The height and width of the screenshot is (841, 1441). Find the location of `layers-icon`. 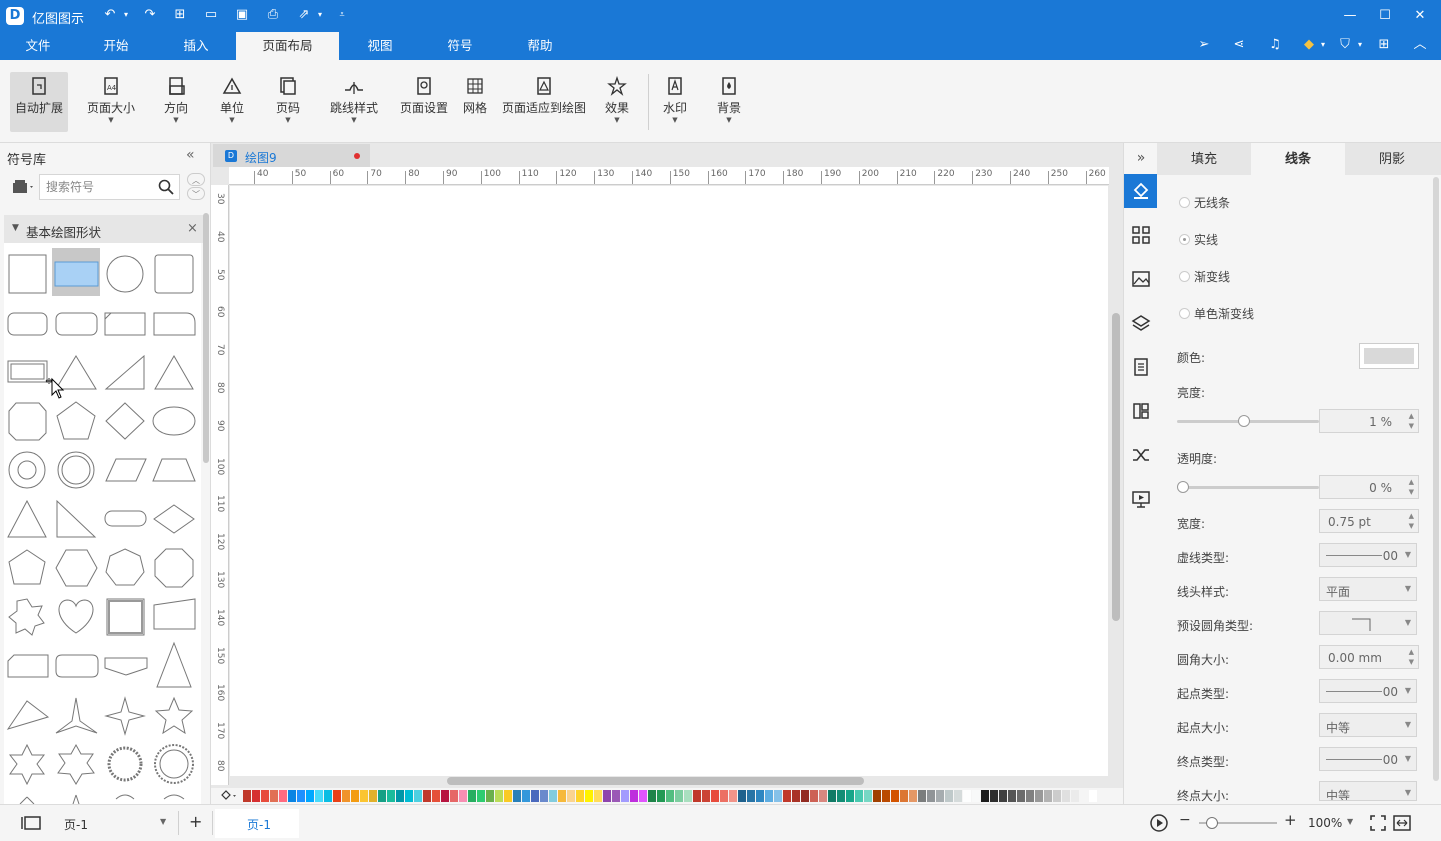

layers-icon is located at coordinates (1141, 323).